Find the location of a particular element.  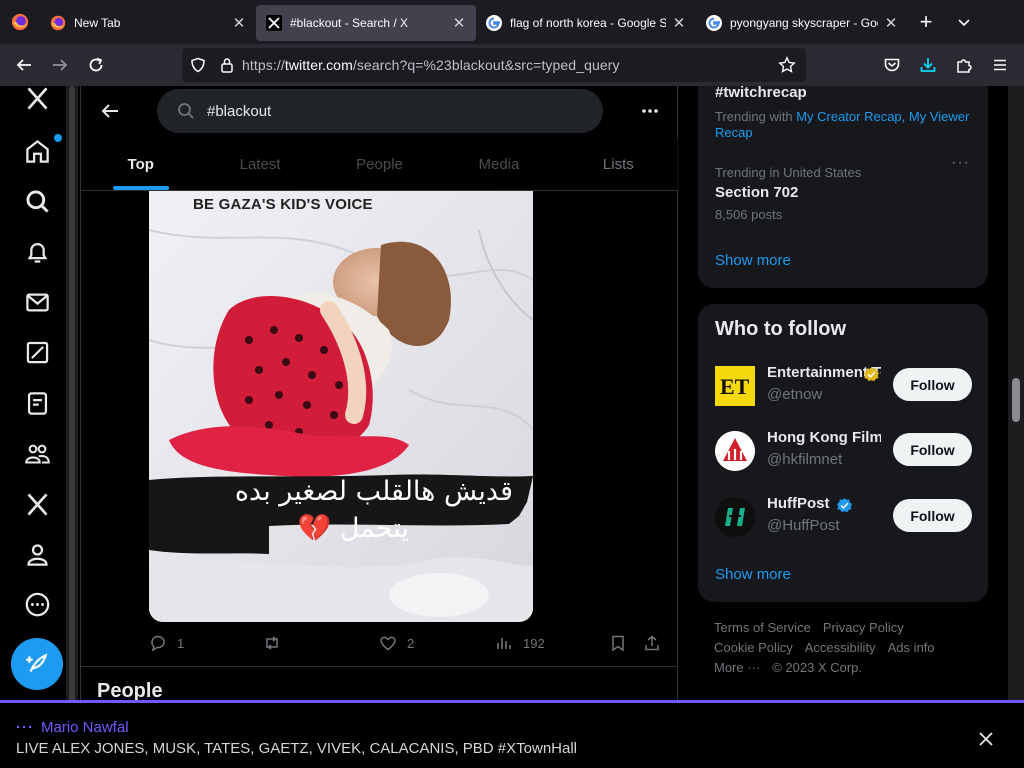

arrow-right-icon is located at coordinates (60, 65).